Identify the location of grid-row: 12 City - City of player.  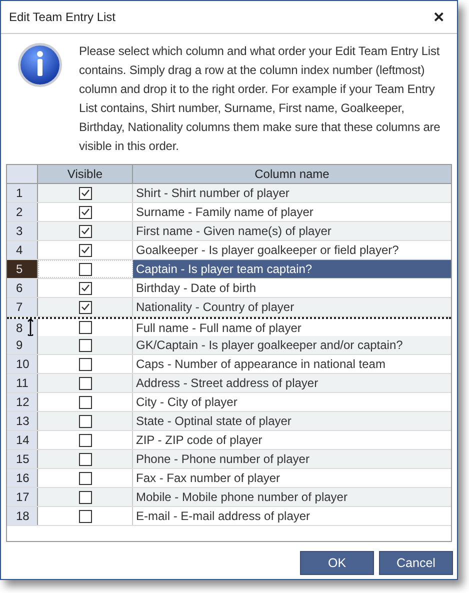
(229, 402).